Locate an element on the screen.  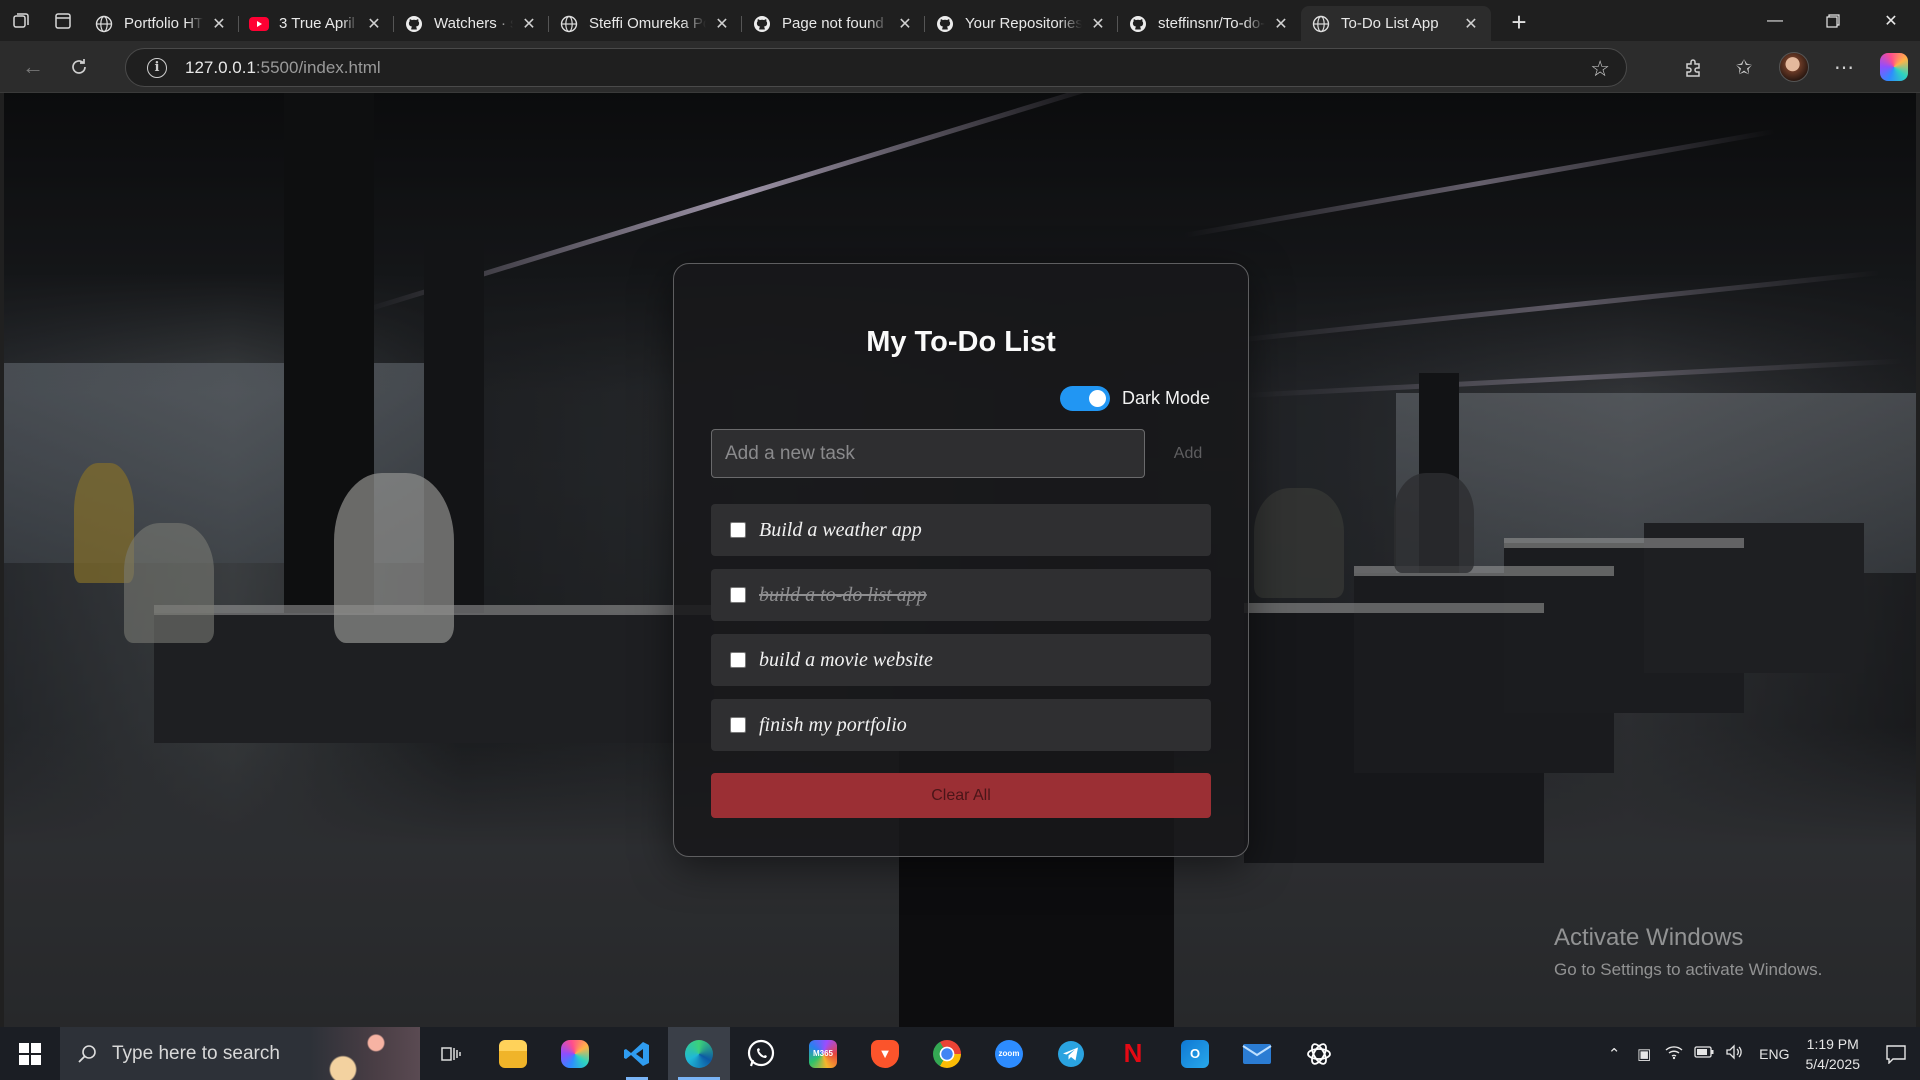
favorites-button: ✩ is located at coordinates (1744, 67).